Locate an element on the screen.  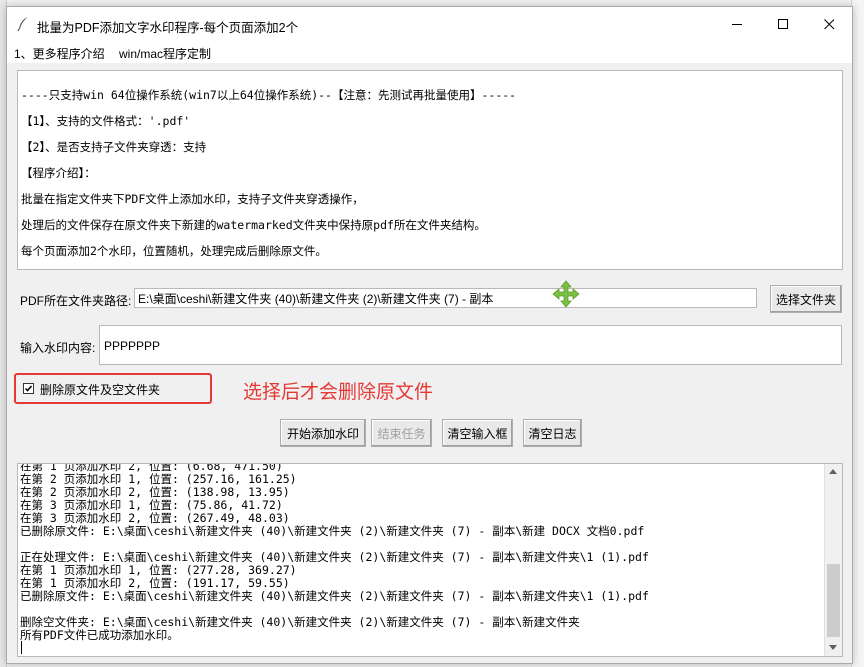
start-watermark-button: 开始添加水印 is located at coordinates (323, 433).